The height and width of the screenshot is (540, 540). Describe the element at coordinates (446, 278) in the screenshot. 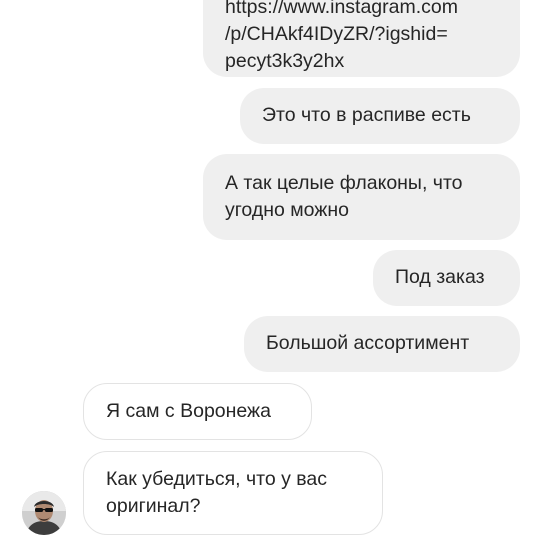

I see `outgoing-message: Под заказ` at that location.